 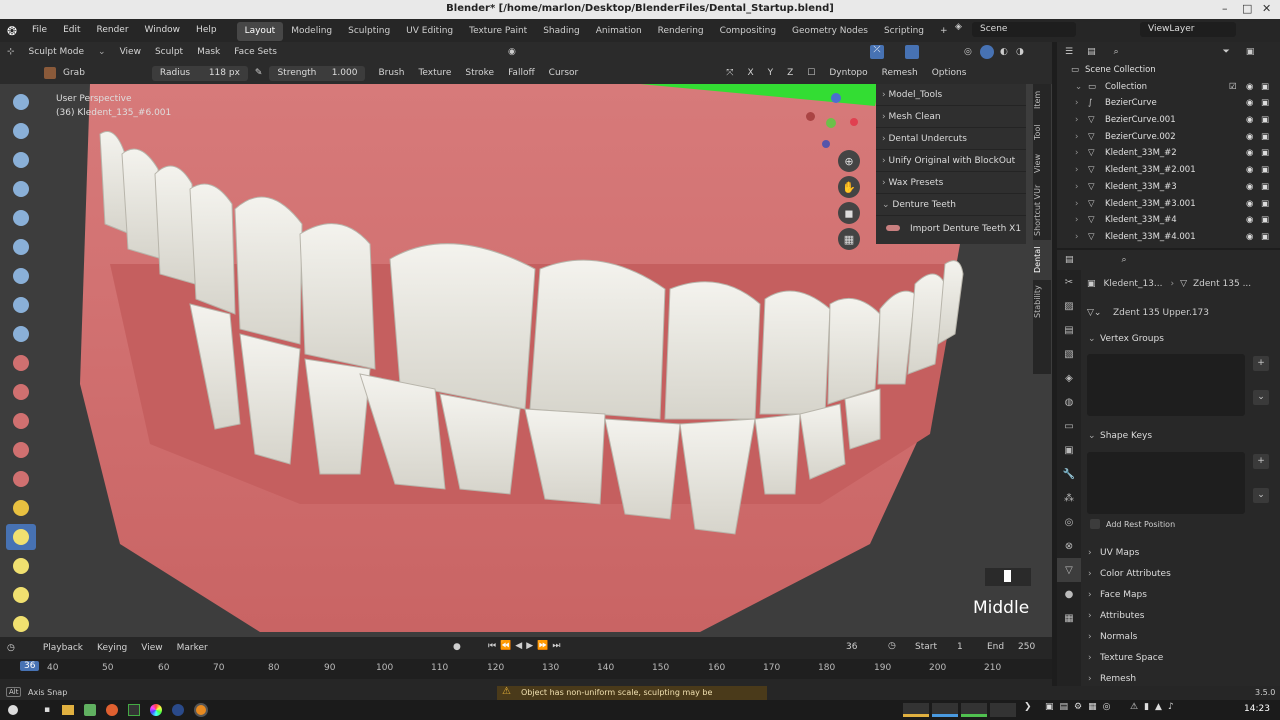 What do you see at coordinates (968, 52) in the screenshot?
I see `wireframe-shading-icon: ◎` at bounding box center [968, 52].